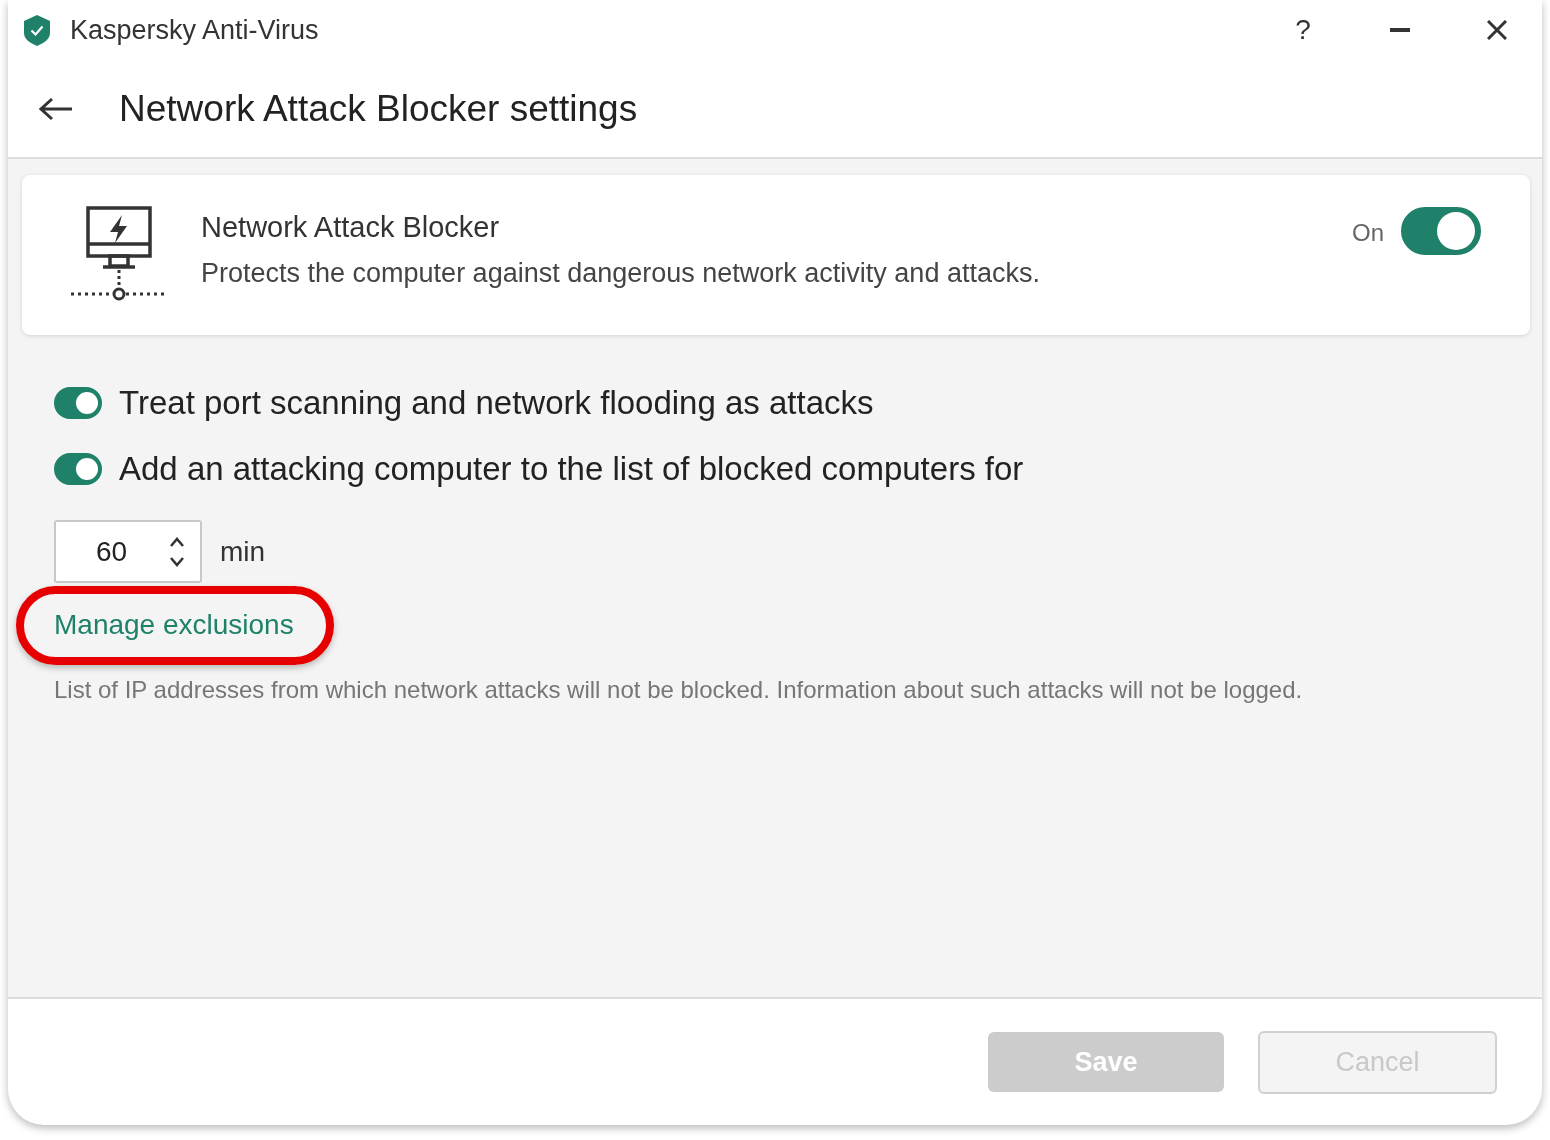 This screenshot has height=1140, width=1550. What do you see at coordinates (128, 551) in the screenshot?
I see `minutes-spin-field: 60` at bounding box center [128, 551].